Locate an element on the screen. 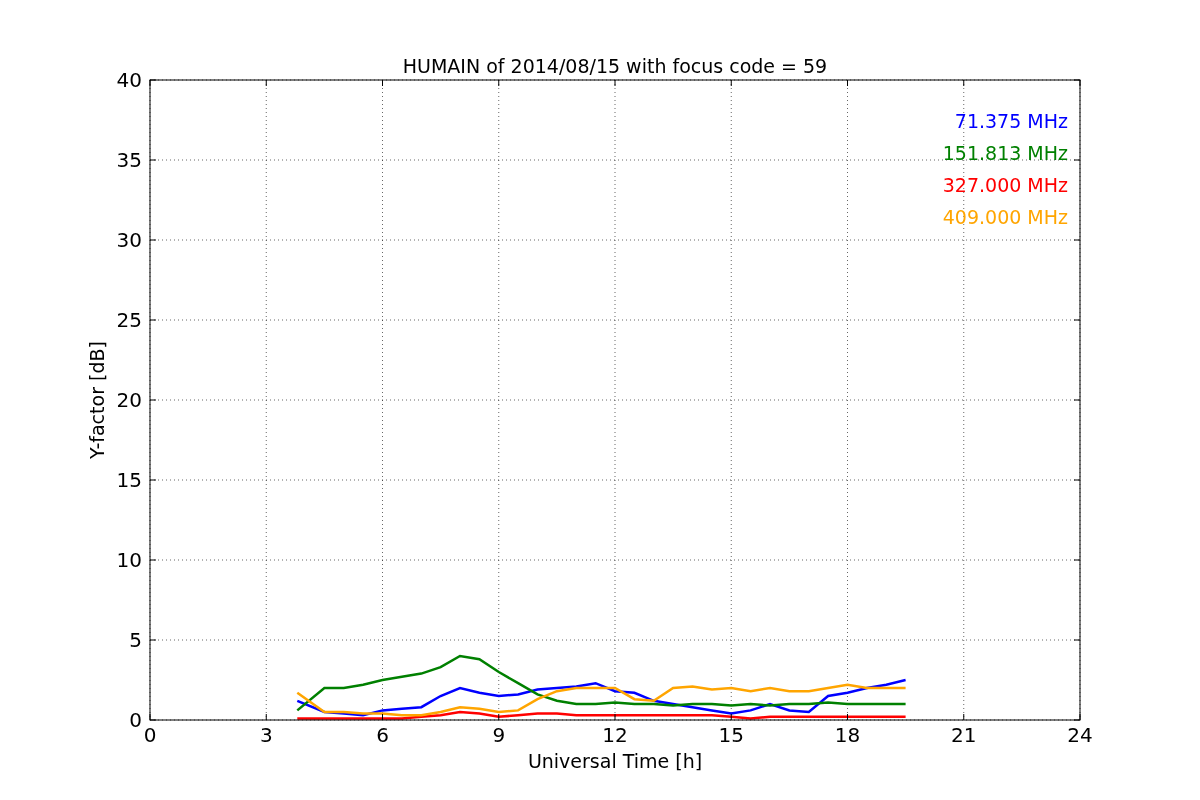  legend-label: 409.000 MHz is located at coordinates (1005, 217).